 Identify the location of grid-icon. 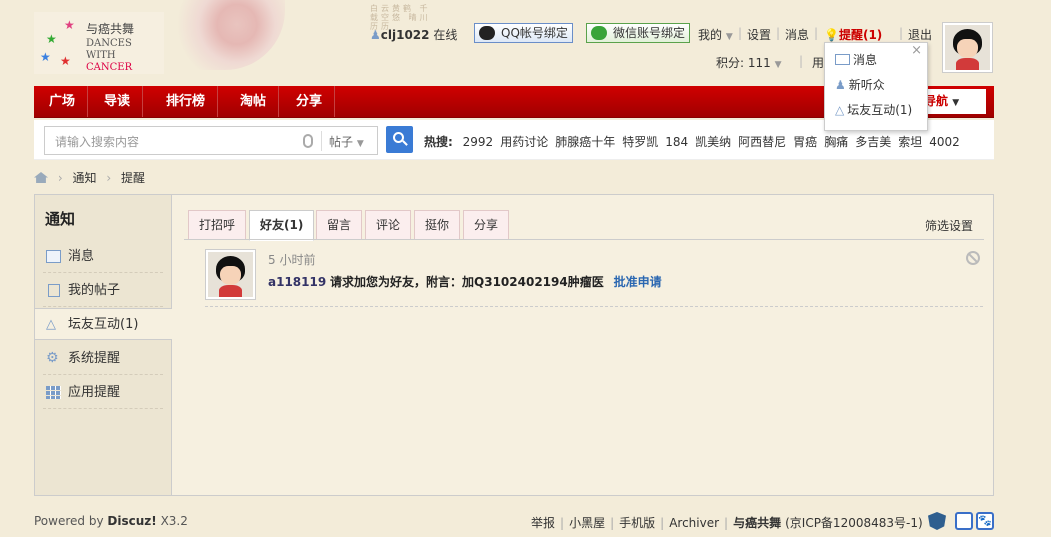
(53, 392).